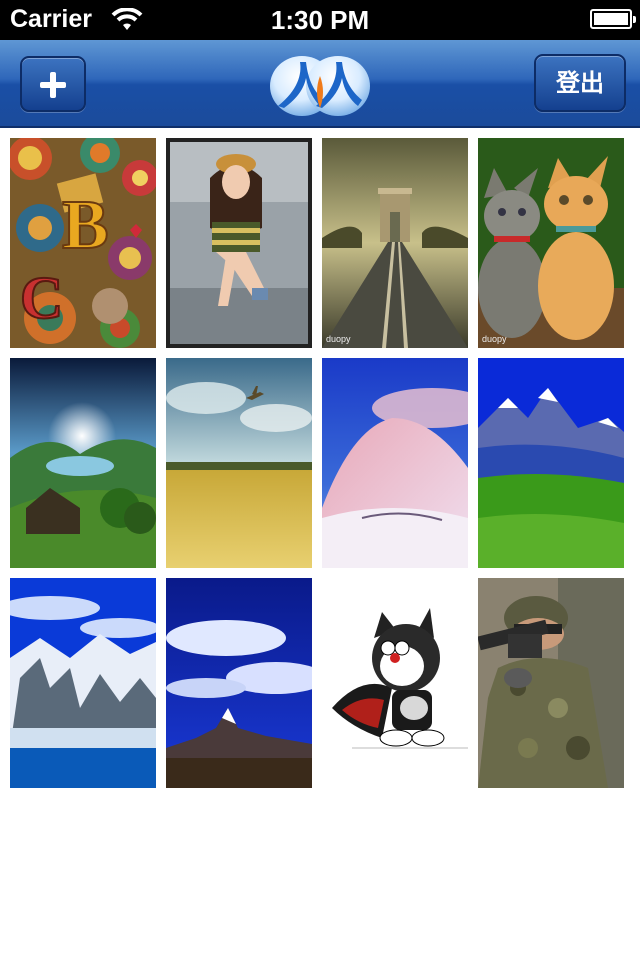 This screenshot has width=640, height=960. I want to click on battery-icon, so click(613, 19).